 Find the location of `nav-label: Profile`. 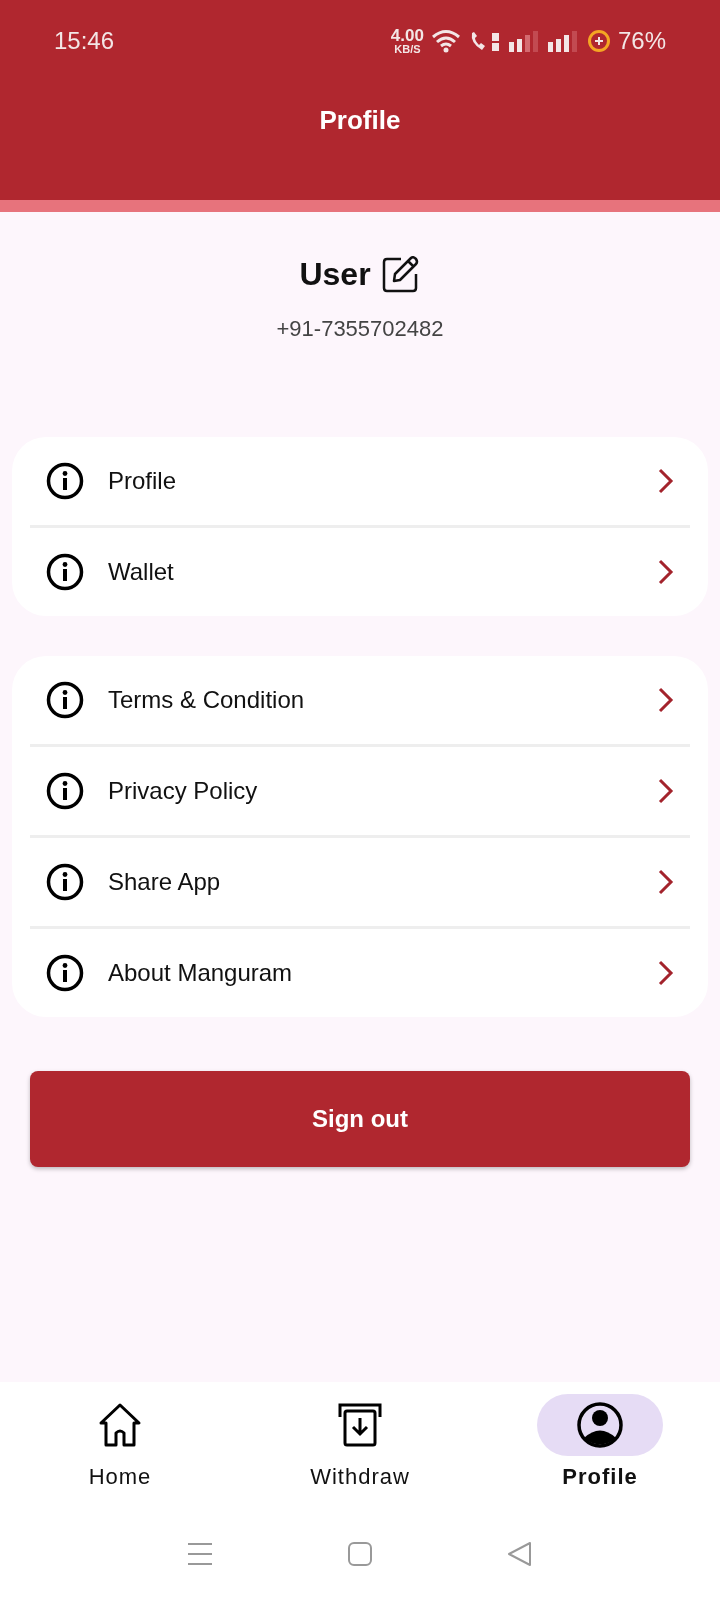

nav-label: Profile is located at coordinates (600, 1477).